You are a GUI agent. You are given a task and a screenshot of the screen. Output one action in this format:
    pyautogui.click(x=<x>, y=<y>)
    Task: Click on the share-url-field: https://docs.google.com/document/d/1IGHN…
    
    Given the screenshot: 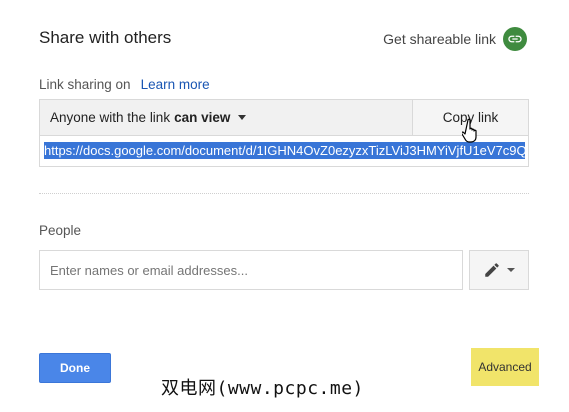 What is the action you would take?
    pyautogui.click(x=284, y=151)
    